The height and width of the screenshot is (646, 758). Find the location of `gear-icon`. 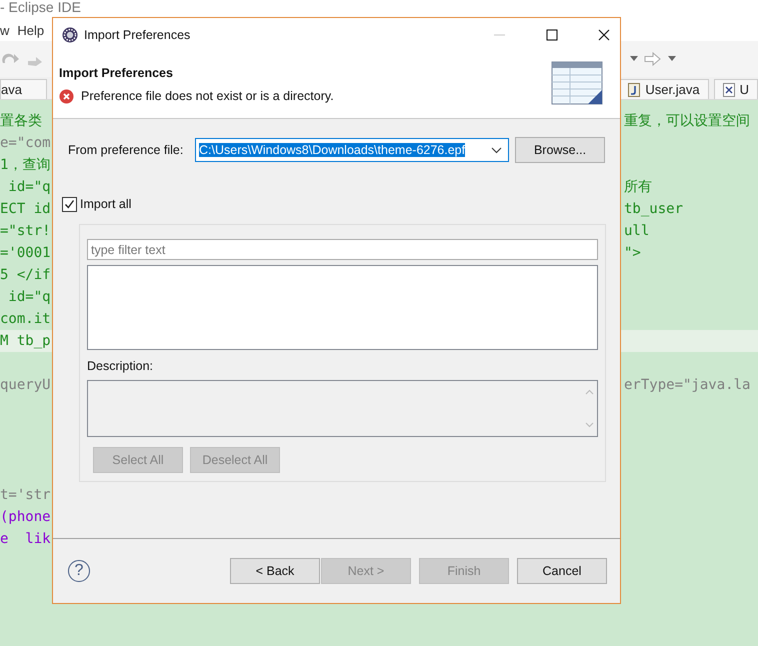

gear-icon is located at coordinates (70, 34).